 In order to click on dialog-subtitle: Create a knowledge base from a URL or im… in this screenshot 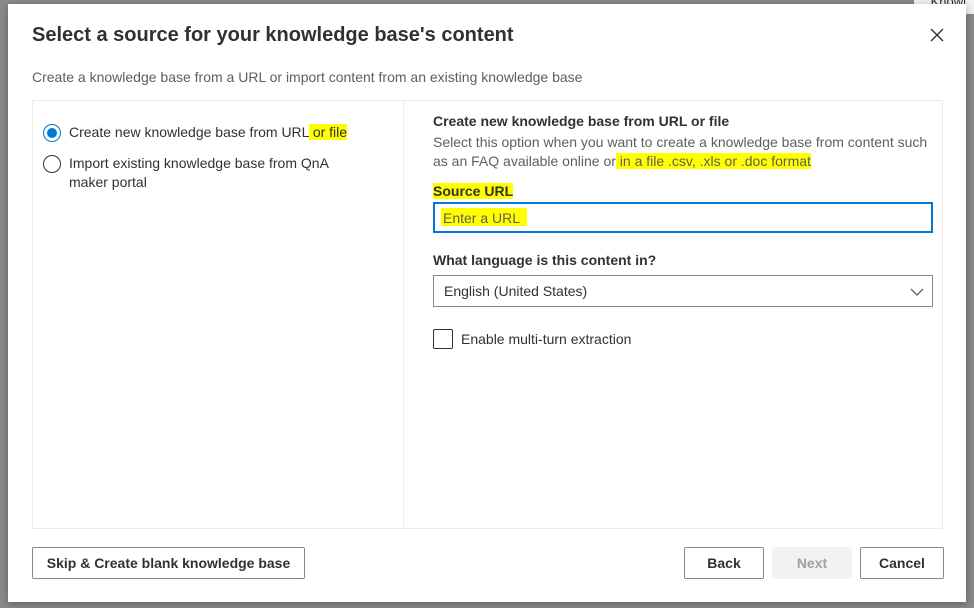, I will do `click(307, 77)`.